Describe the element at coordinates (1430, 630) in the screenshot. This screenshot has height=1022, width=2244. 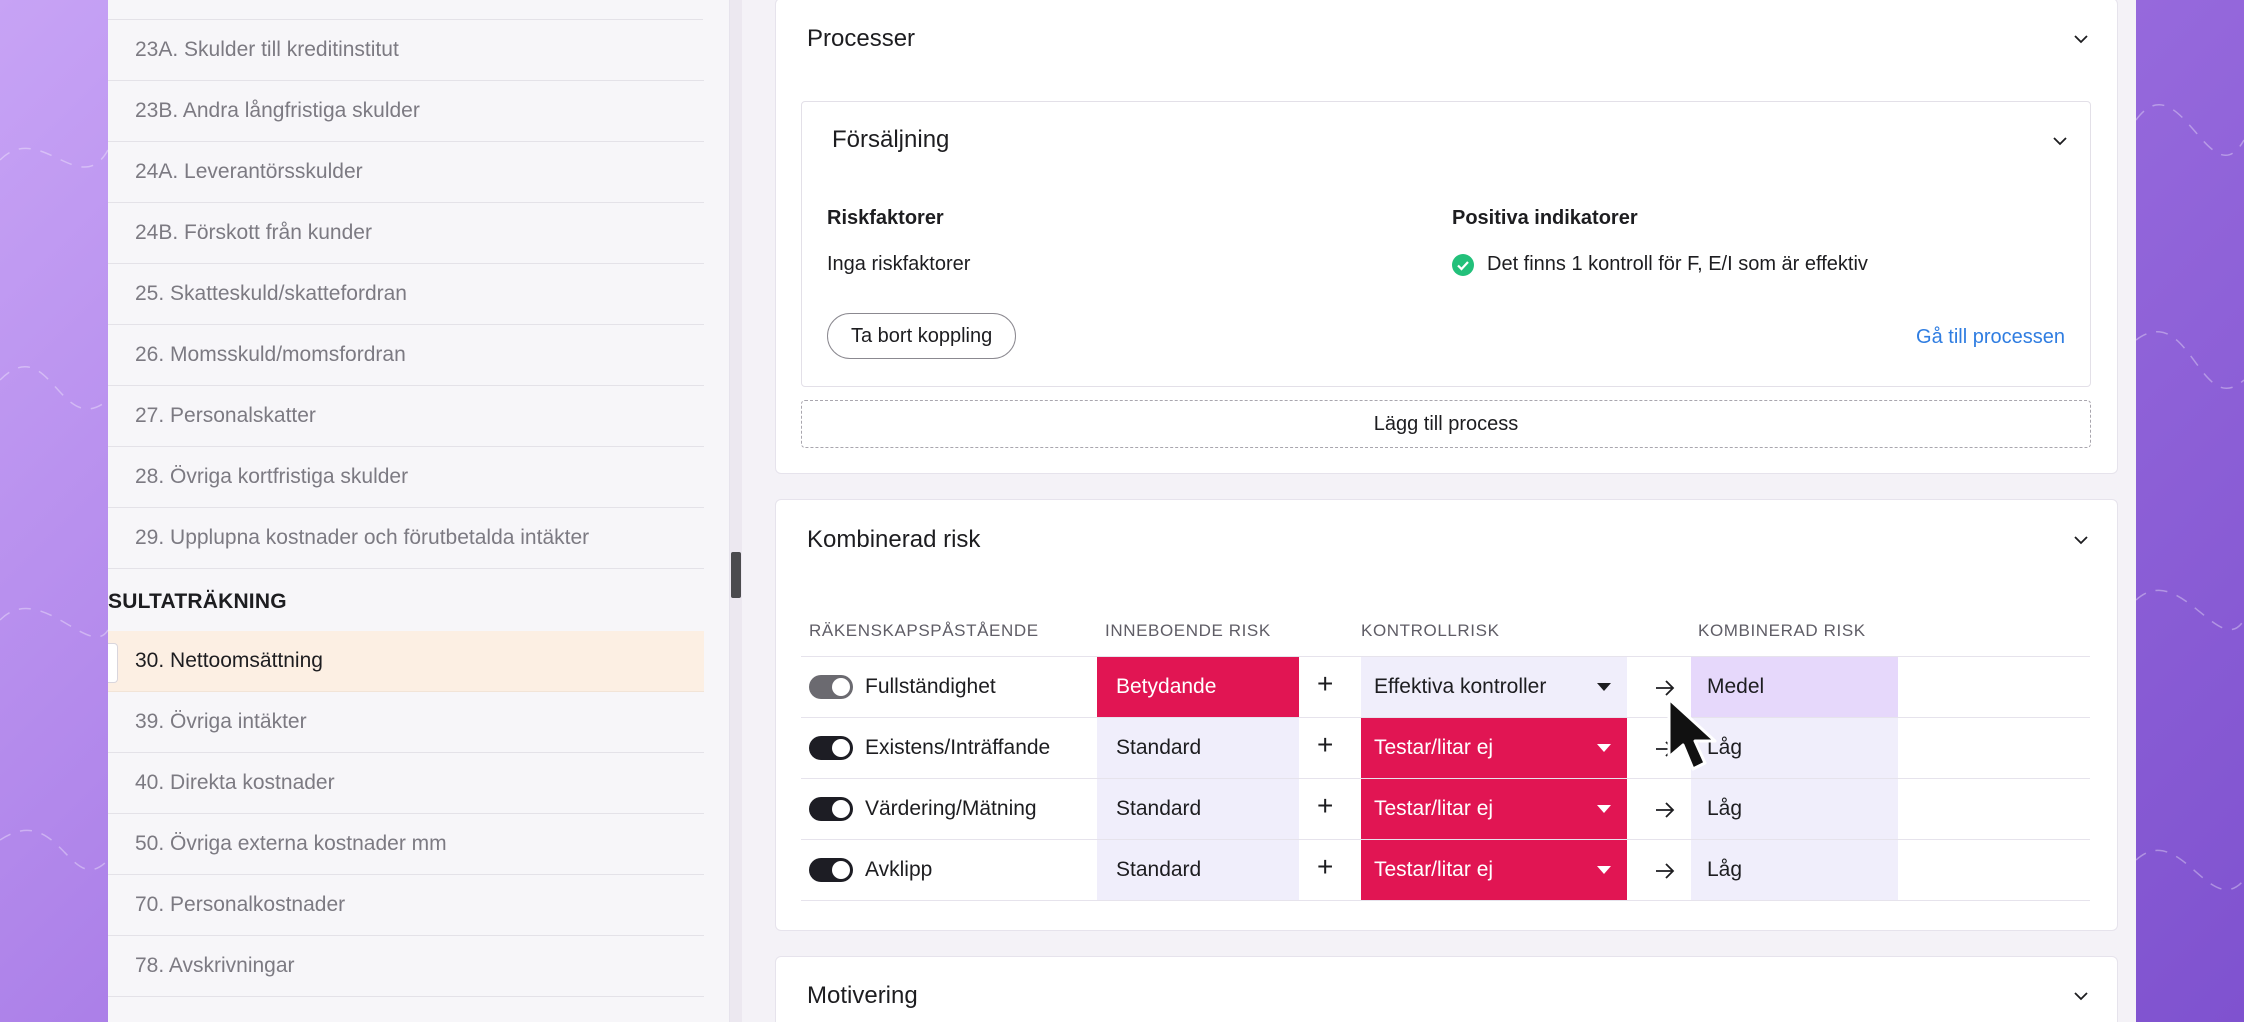
I see `header-control-risk: KONTROLLRISK` at that location.